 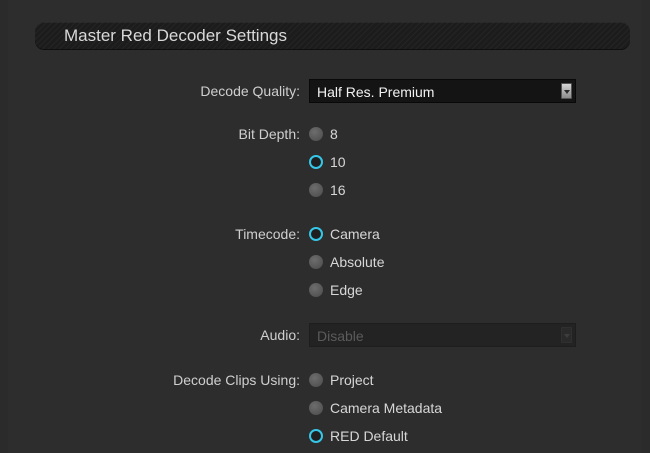 I want to click on radio-label: Project, so click(x=352, y=380).